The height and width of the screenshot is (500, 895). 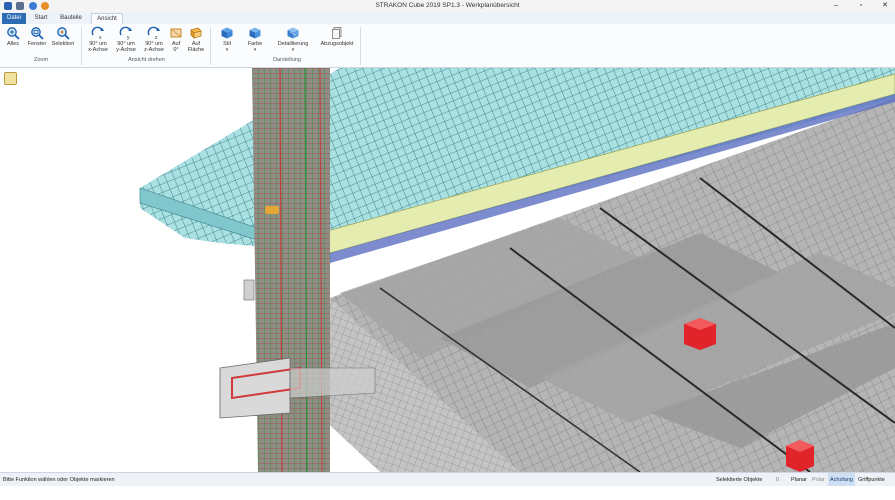 What do you see at coordinates (37, 44) in the screenshot?
I see `zoom-window-label: Fenster` at bounding box center [37, 44].